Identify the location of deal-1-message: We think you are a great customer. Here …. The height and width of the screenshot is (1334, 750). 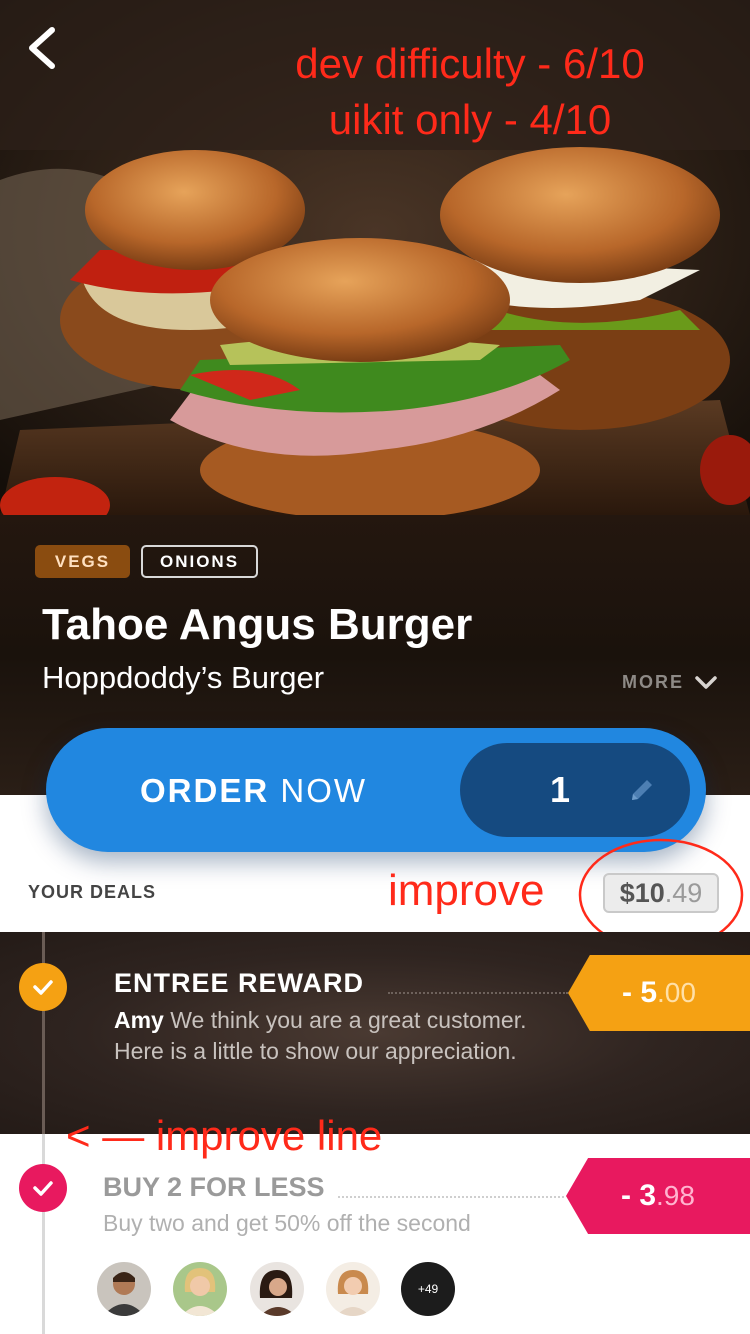
(320, 1035).